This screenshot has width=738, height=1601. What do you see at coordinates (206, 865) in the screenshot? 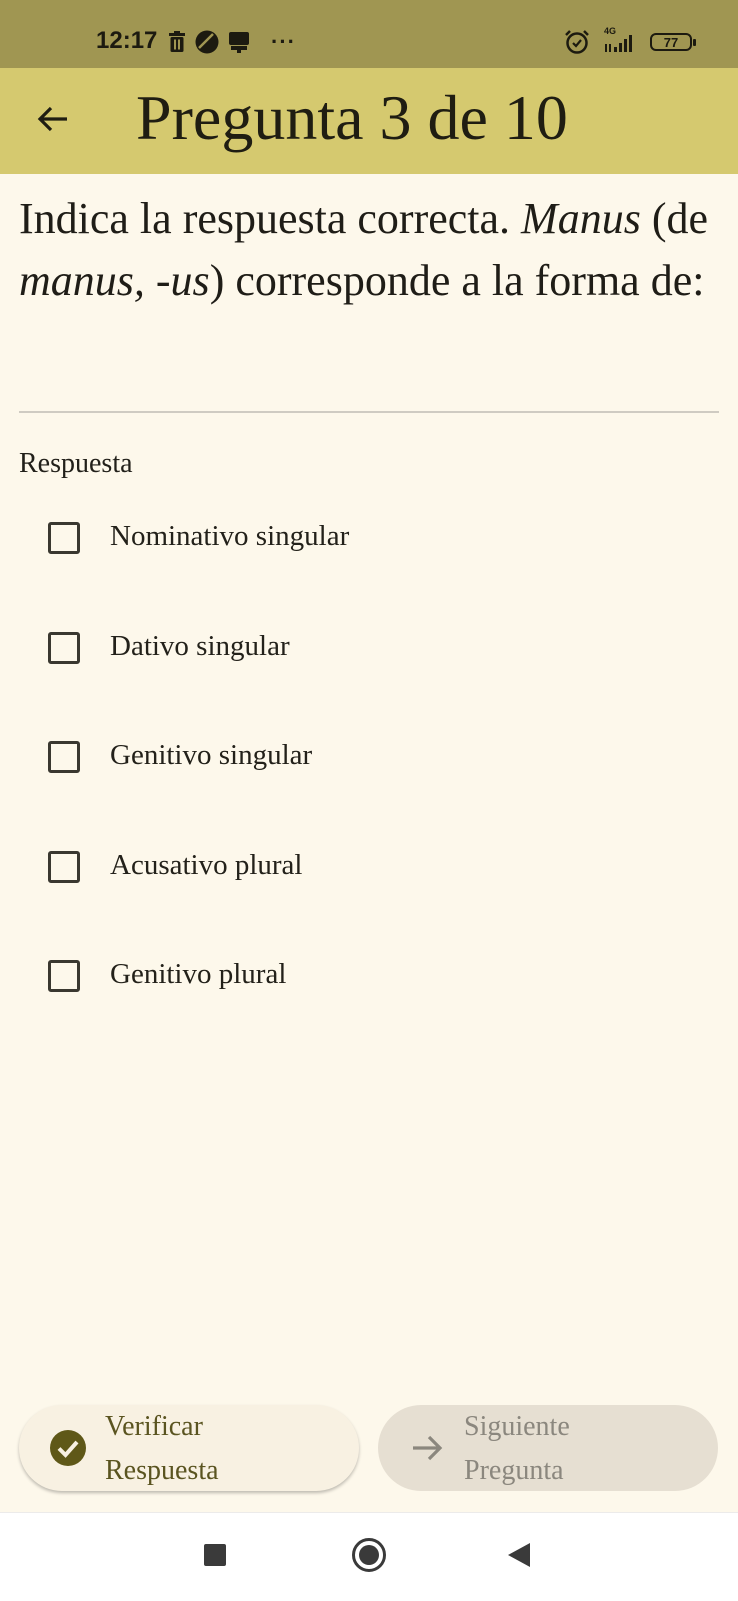
I see `option-label: Acusativo plural` at bounding box center [206, 865].